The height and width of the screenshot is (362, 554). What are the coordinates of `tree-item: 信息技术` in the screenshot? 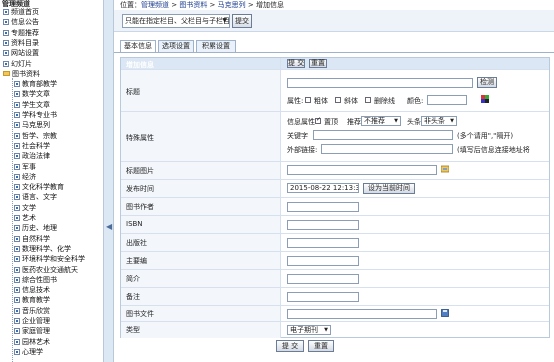 It's located at (32, 290).